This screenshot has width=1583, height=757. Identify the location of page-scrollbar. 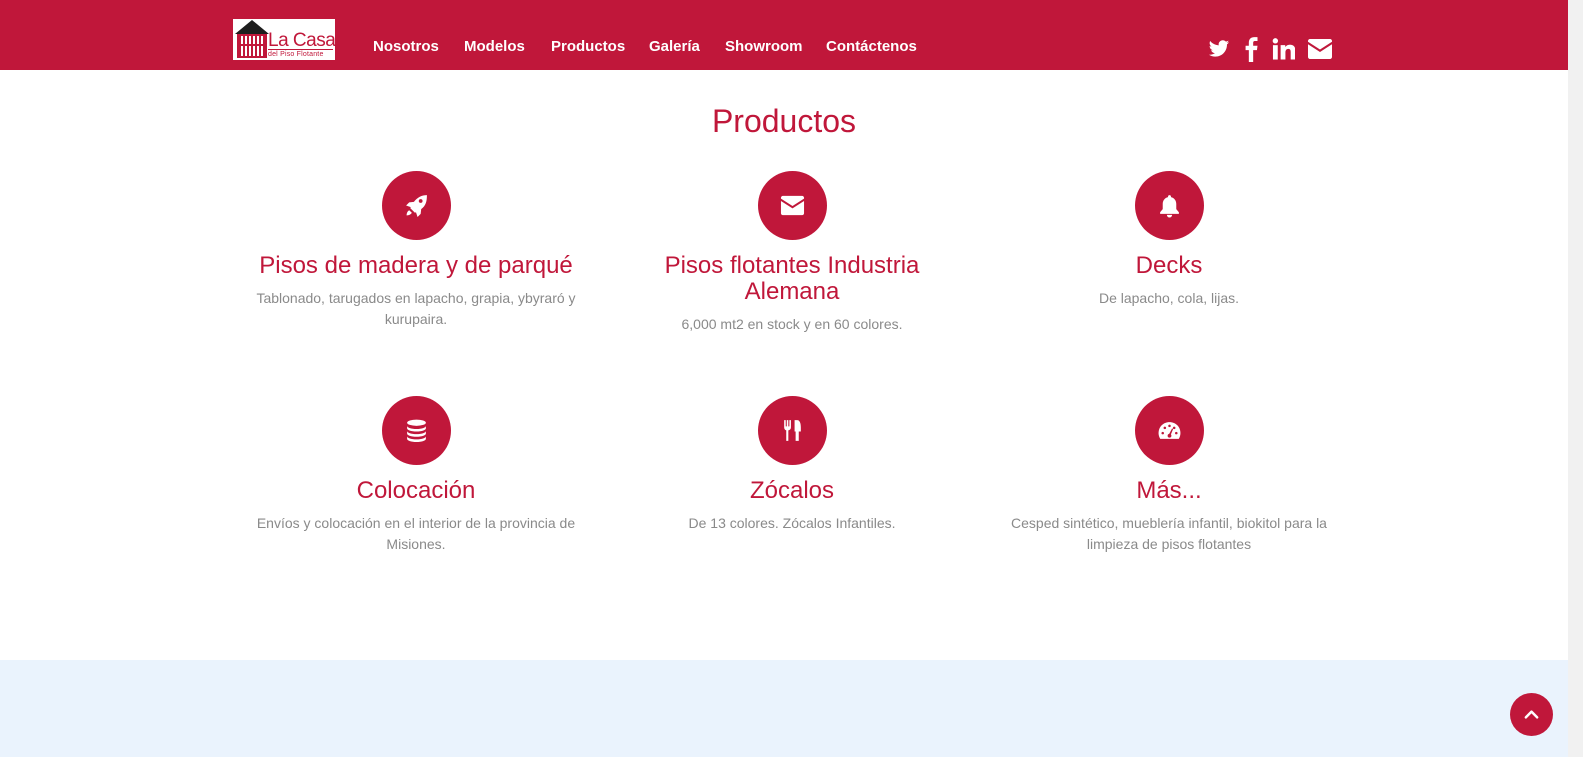
(1575, 378).